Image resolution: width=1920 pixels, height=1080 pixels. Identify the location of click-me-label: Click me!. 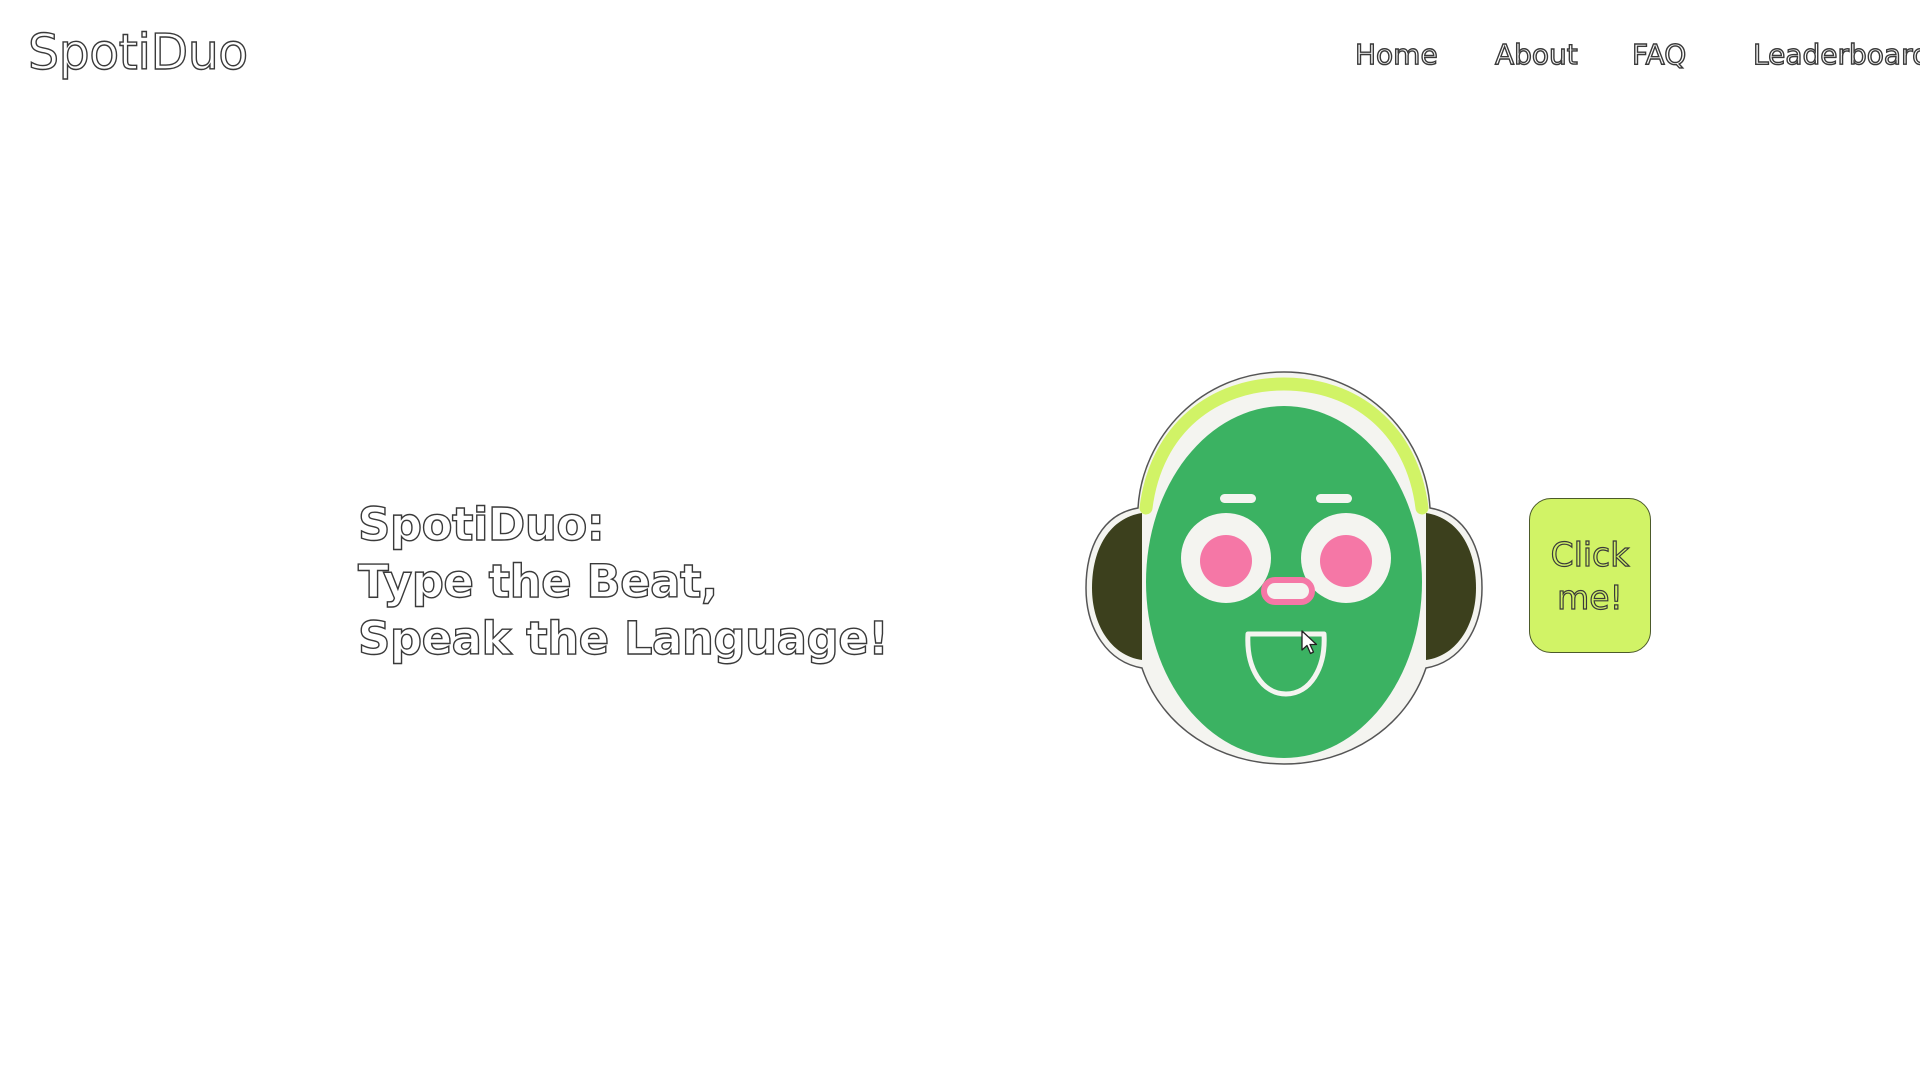
(1590, 576).